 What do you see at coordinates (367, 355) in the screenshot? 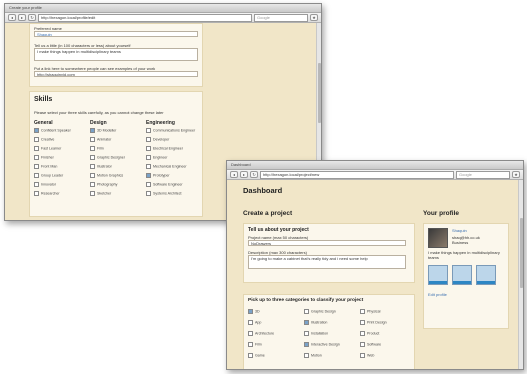
I see `category-checkbox: Web` at bounding box center [367, 355].